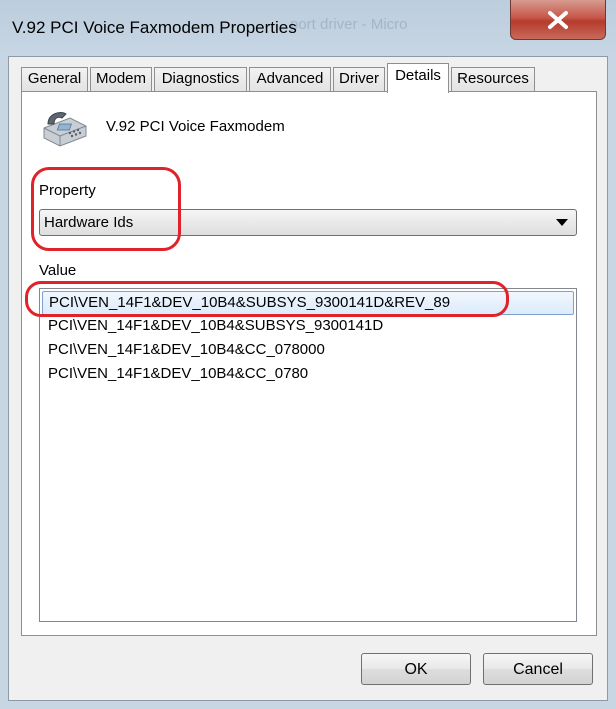 Image resolution: width=616 pixels, height=709 pixels. I want to click on tab-resources: Resources, so click(493, 79).